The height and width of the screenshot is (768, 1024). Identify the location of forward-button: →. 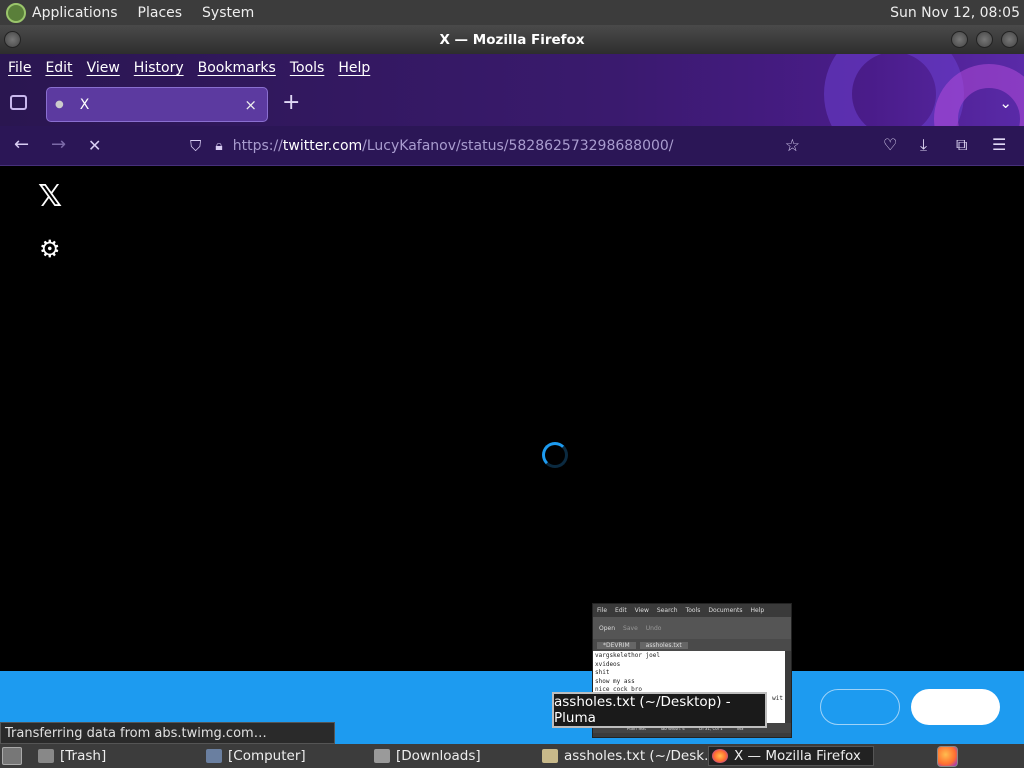
(58, 144).